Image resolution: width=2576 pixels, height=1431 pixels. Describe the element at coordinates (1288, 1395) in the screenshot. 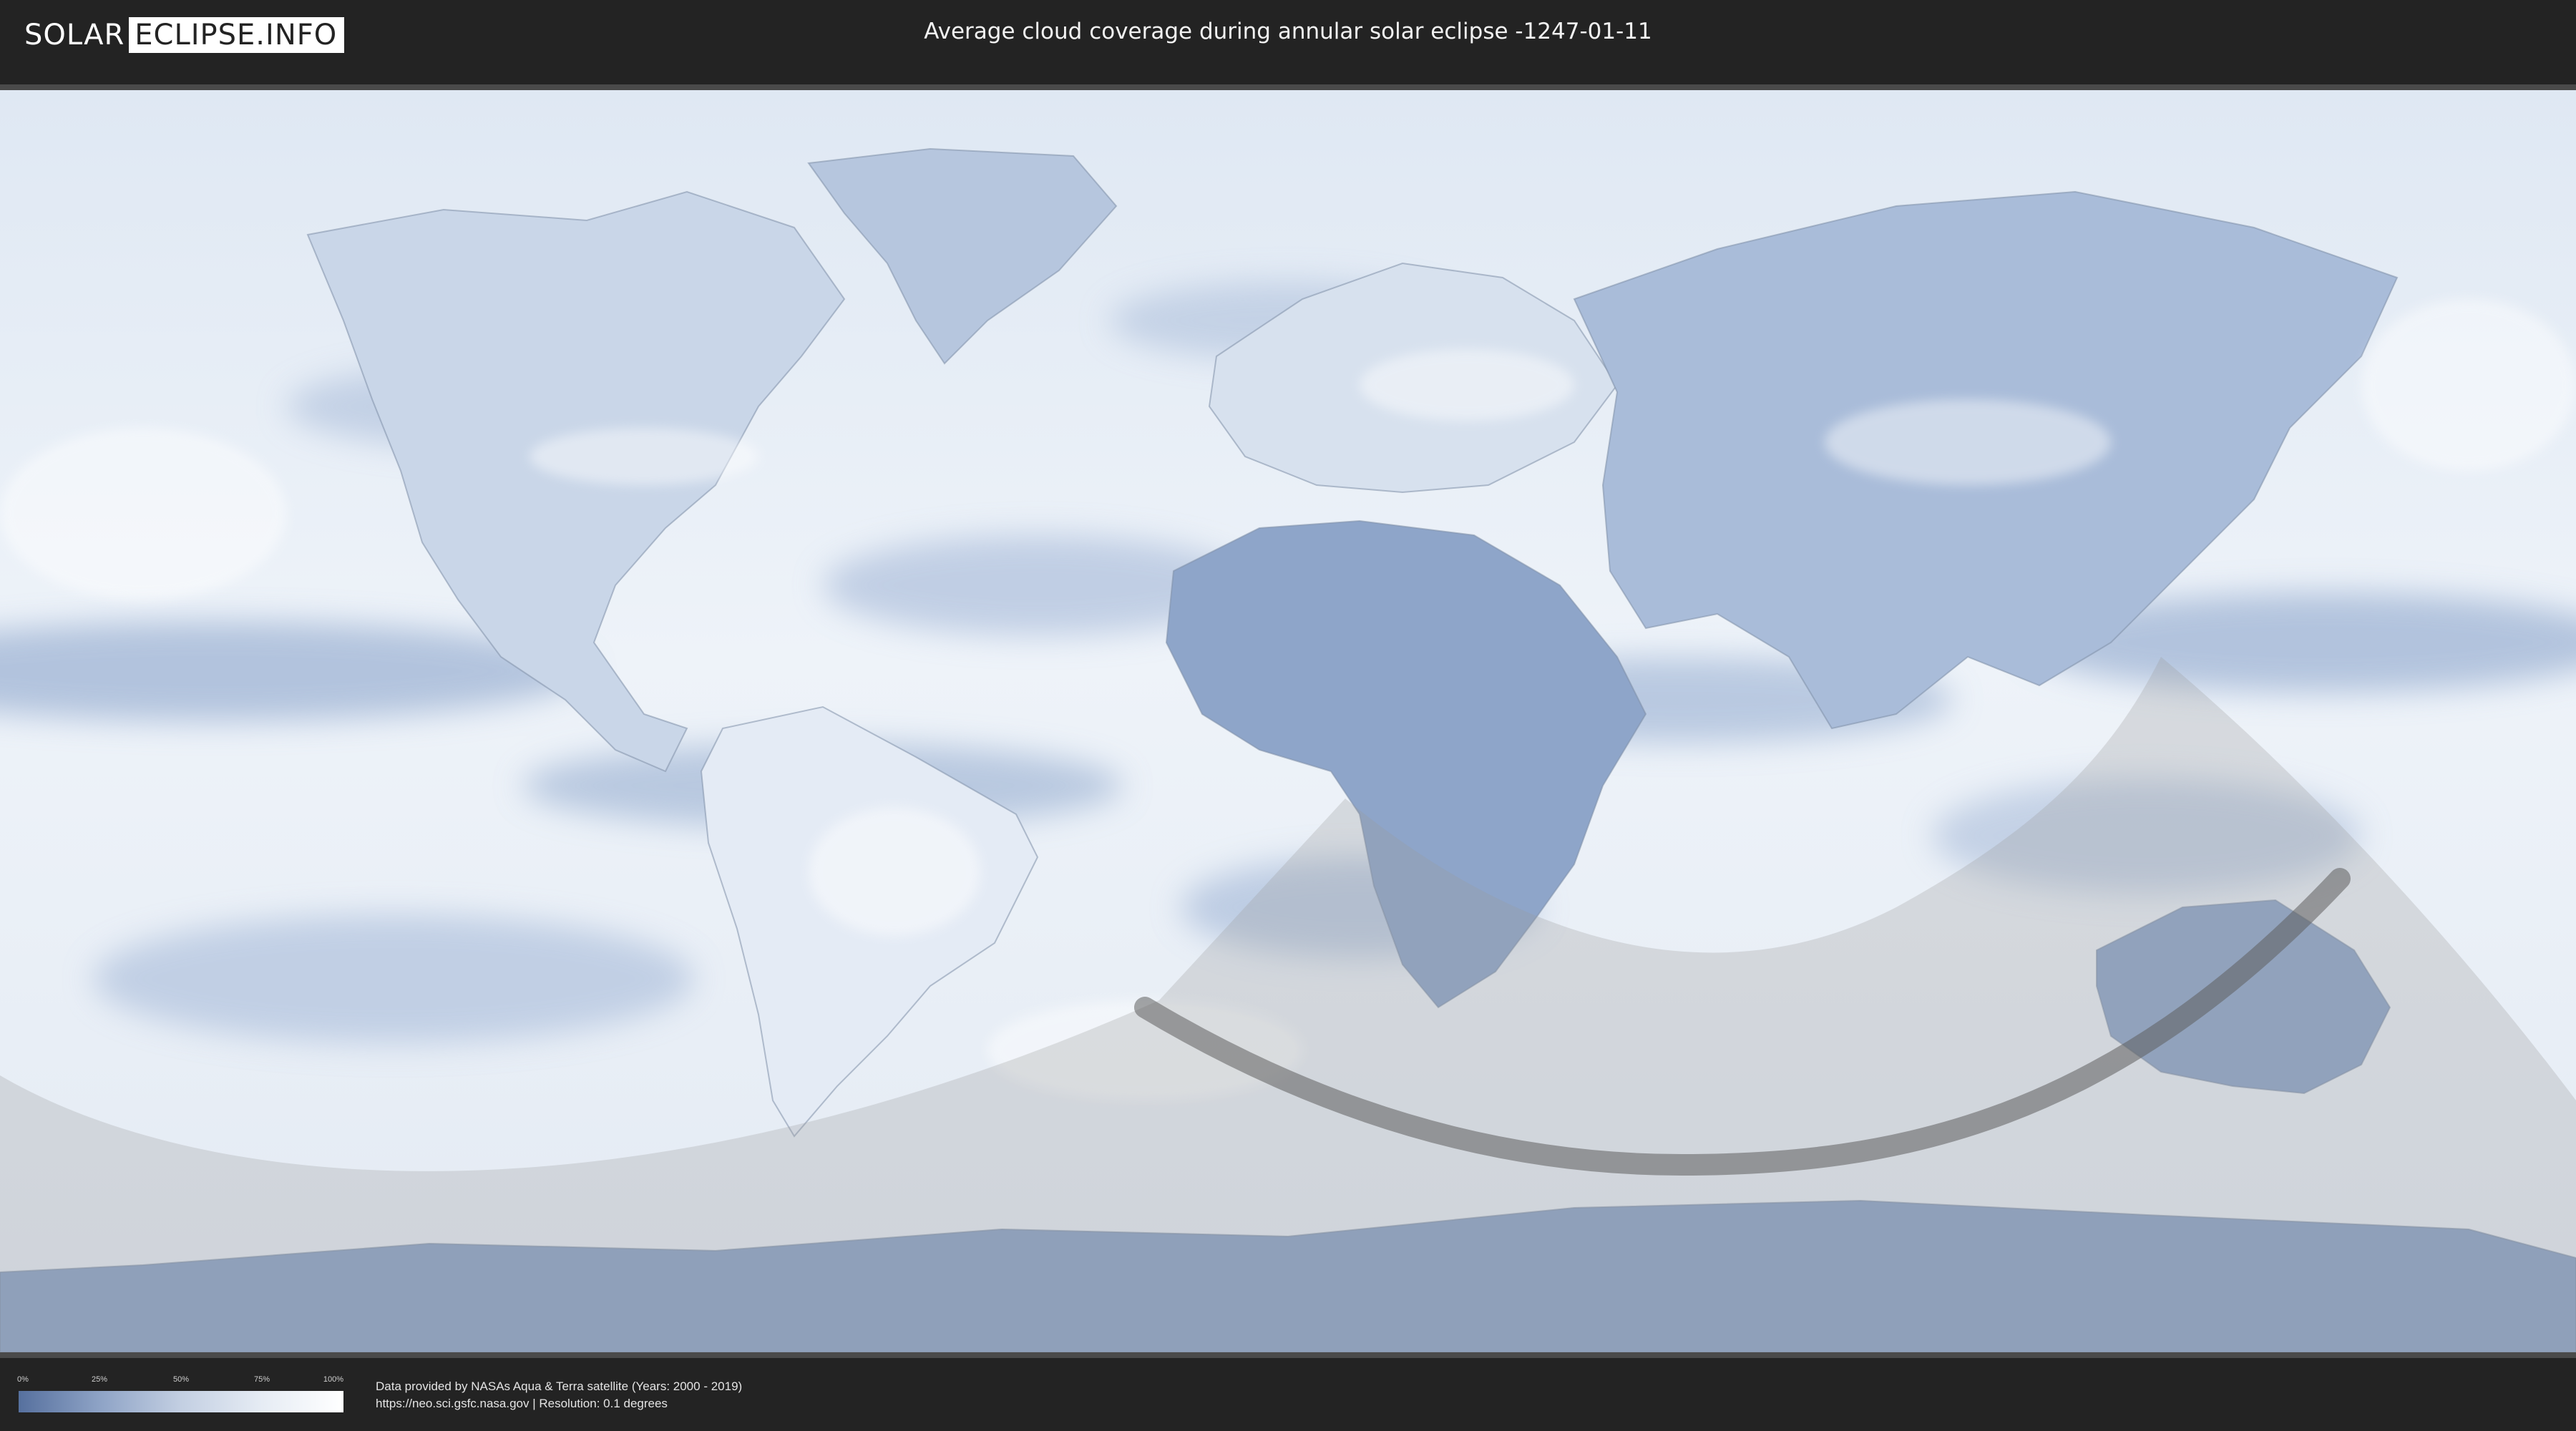

I see `footer-bar` at that location.